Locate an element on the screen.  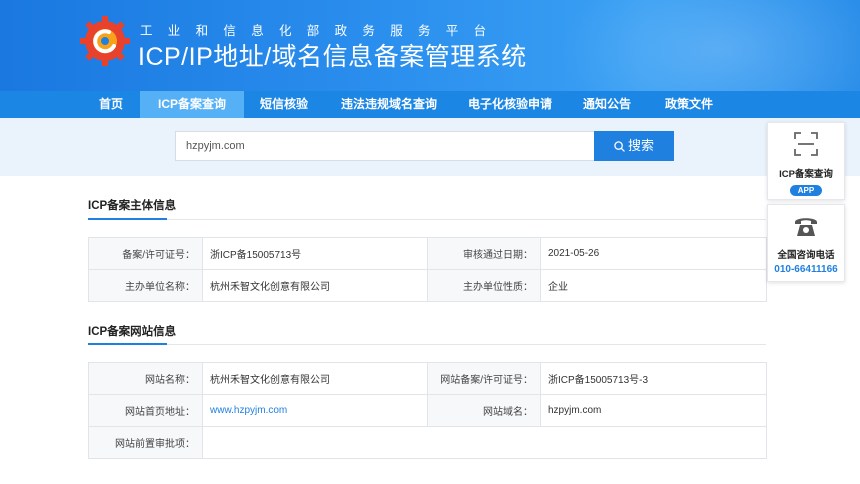
table-row: 主办单位名称： 杭州禾智文化创意有限公司 主办单位性质： 企业 is located at coordinates (427, 285).